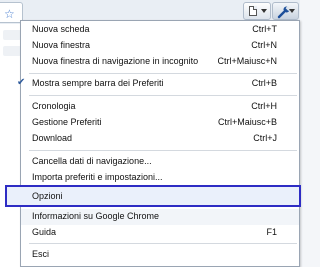  I want to click on menu-item-label: Cronologia, so click(54, 106).